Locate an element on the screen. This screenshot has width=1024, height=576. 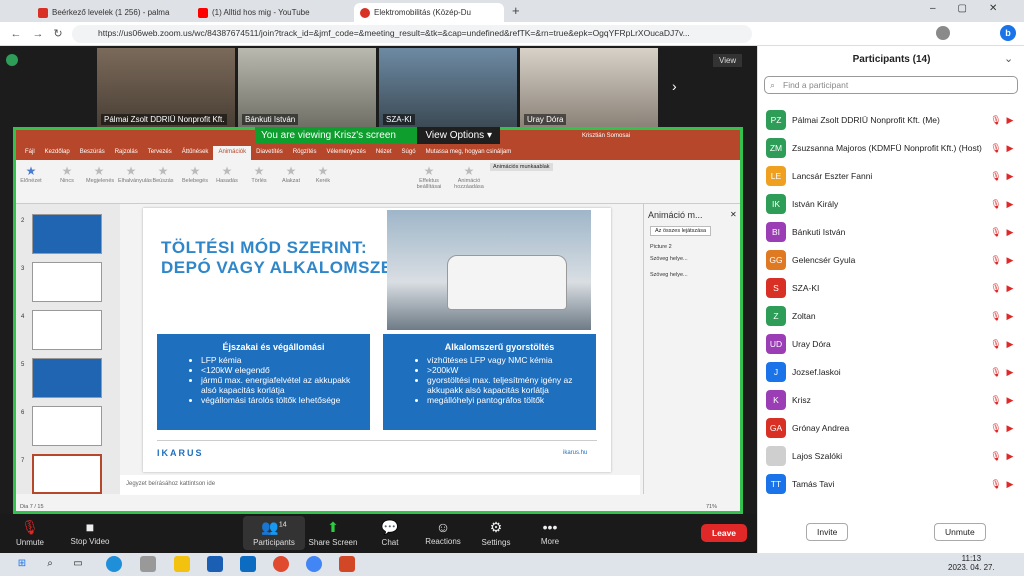
participant-row: GG Gelencsér Gyula 🎙 ▶ is located at coordinates (891, 260).